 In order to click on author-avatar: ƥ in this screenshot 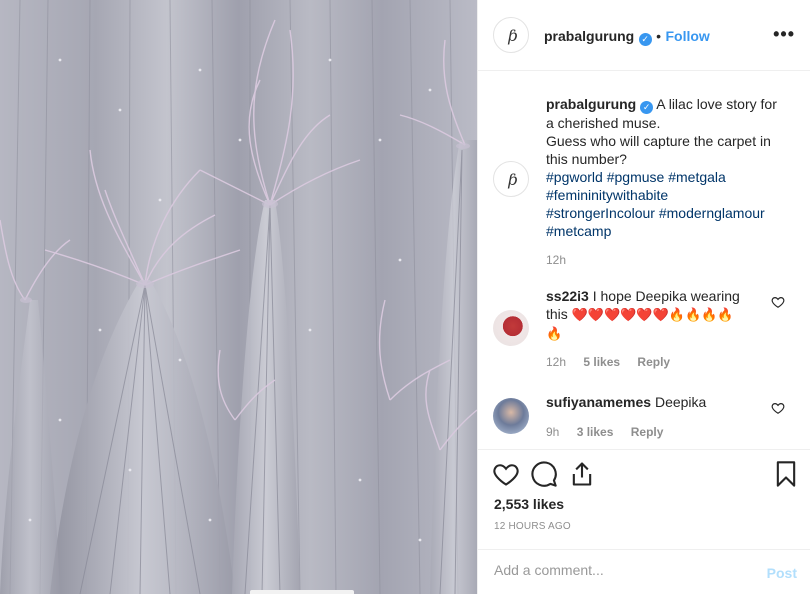, I will do `click(511, 35)`.